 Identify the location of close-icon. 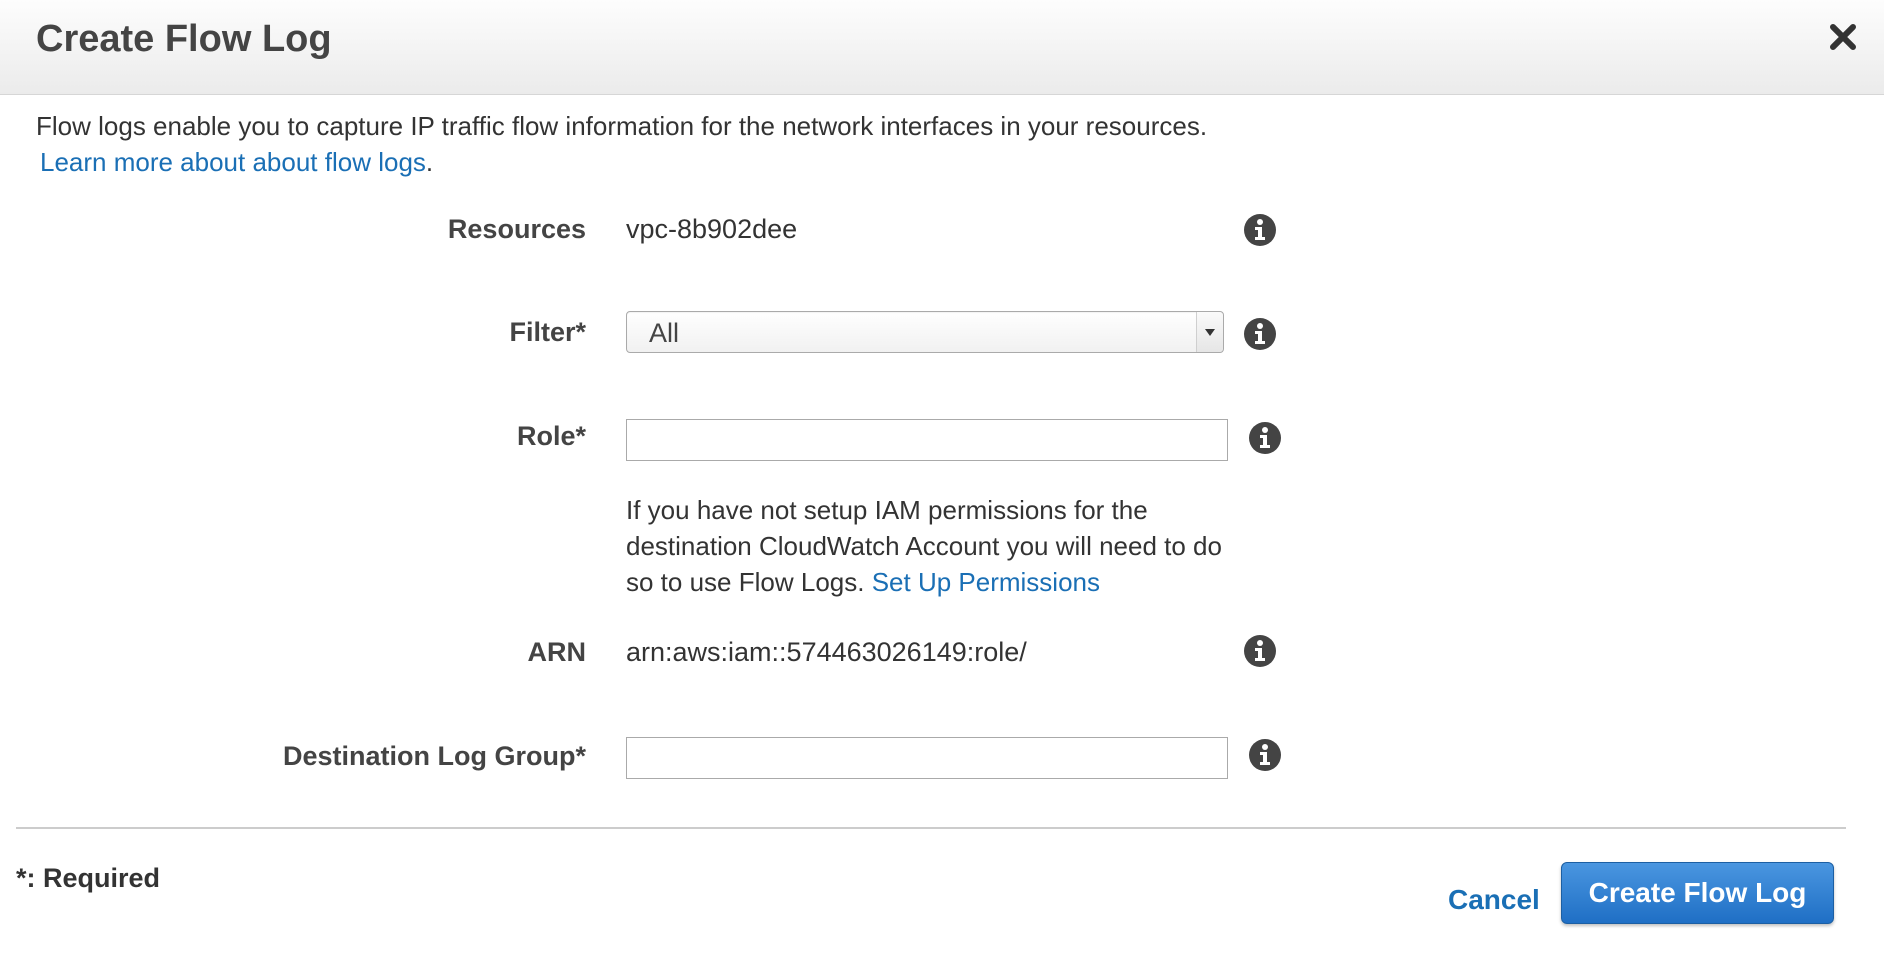
(1843, 37).